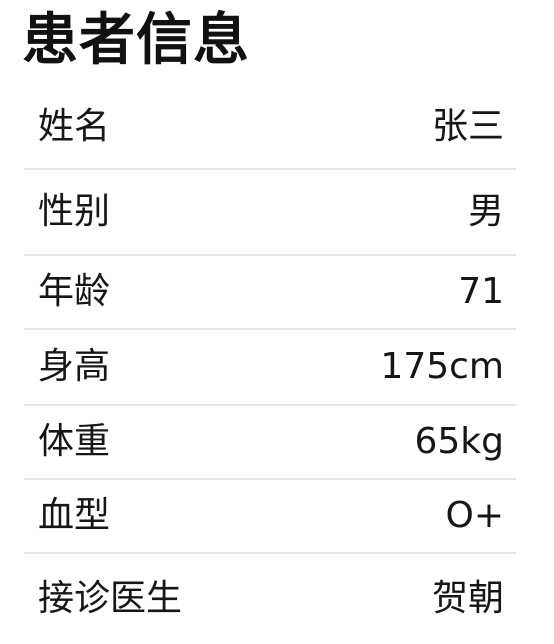 The image size is (554, 644). Describe the element at coordinates (485, 211) in the screenshot. I see `info-value: 男` at that location.